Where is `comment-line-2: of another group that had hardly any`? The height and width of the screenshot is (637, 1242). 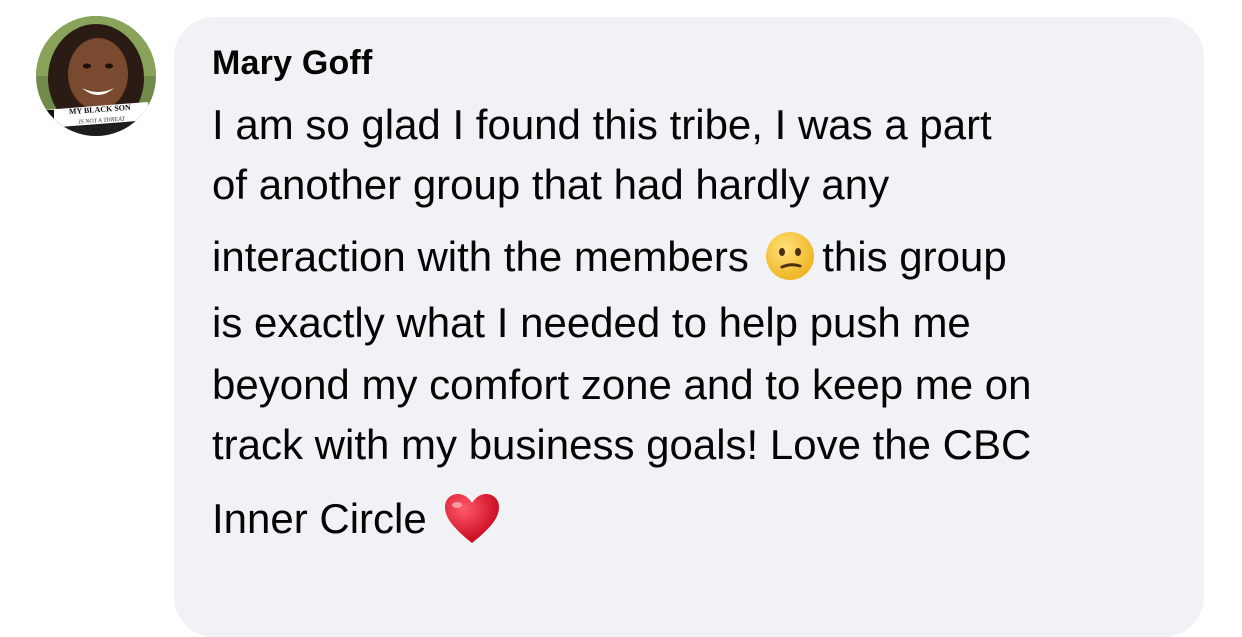 comment-line-2: of another group that had hardly any is located at coordinates (551, 184).